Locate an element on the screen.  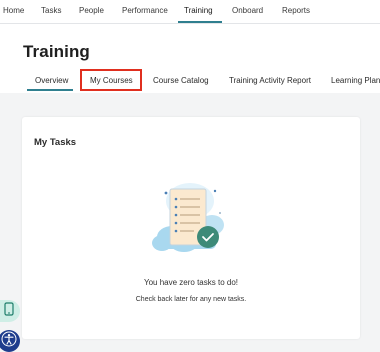
mobile-phone-icon is located at coordinates (9, 311).